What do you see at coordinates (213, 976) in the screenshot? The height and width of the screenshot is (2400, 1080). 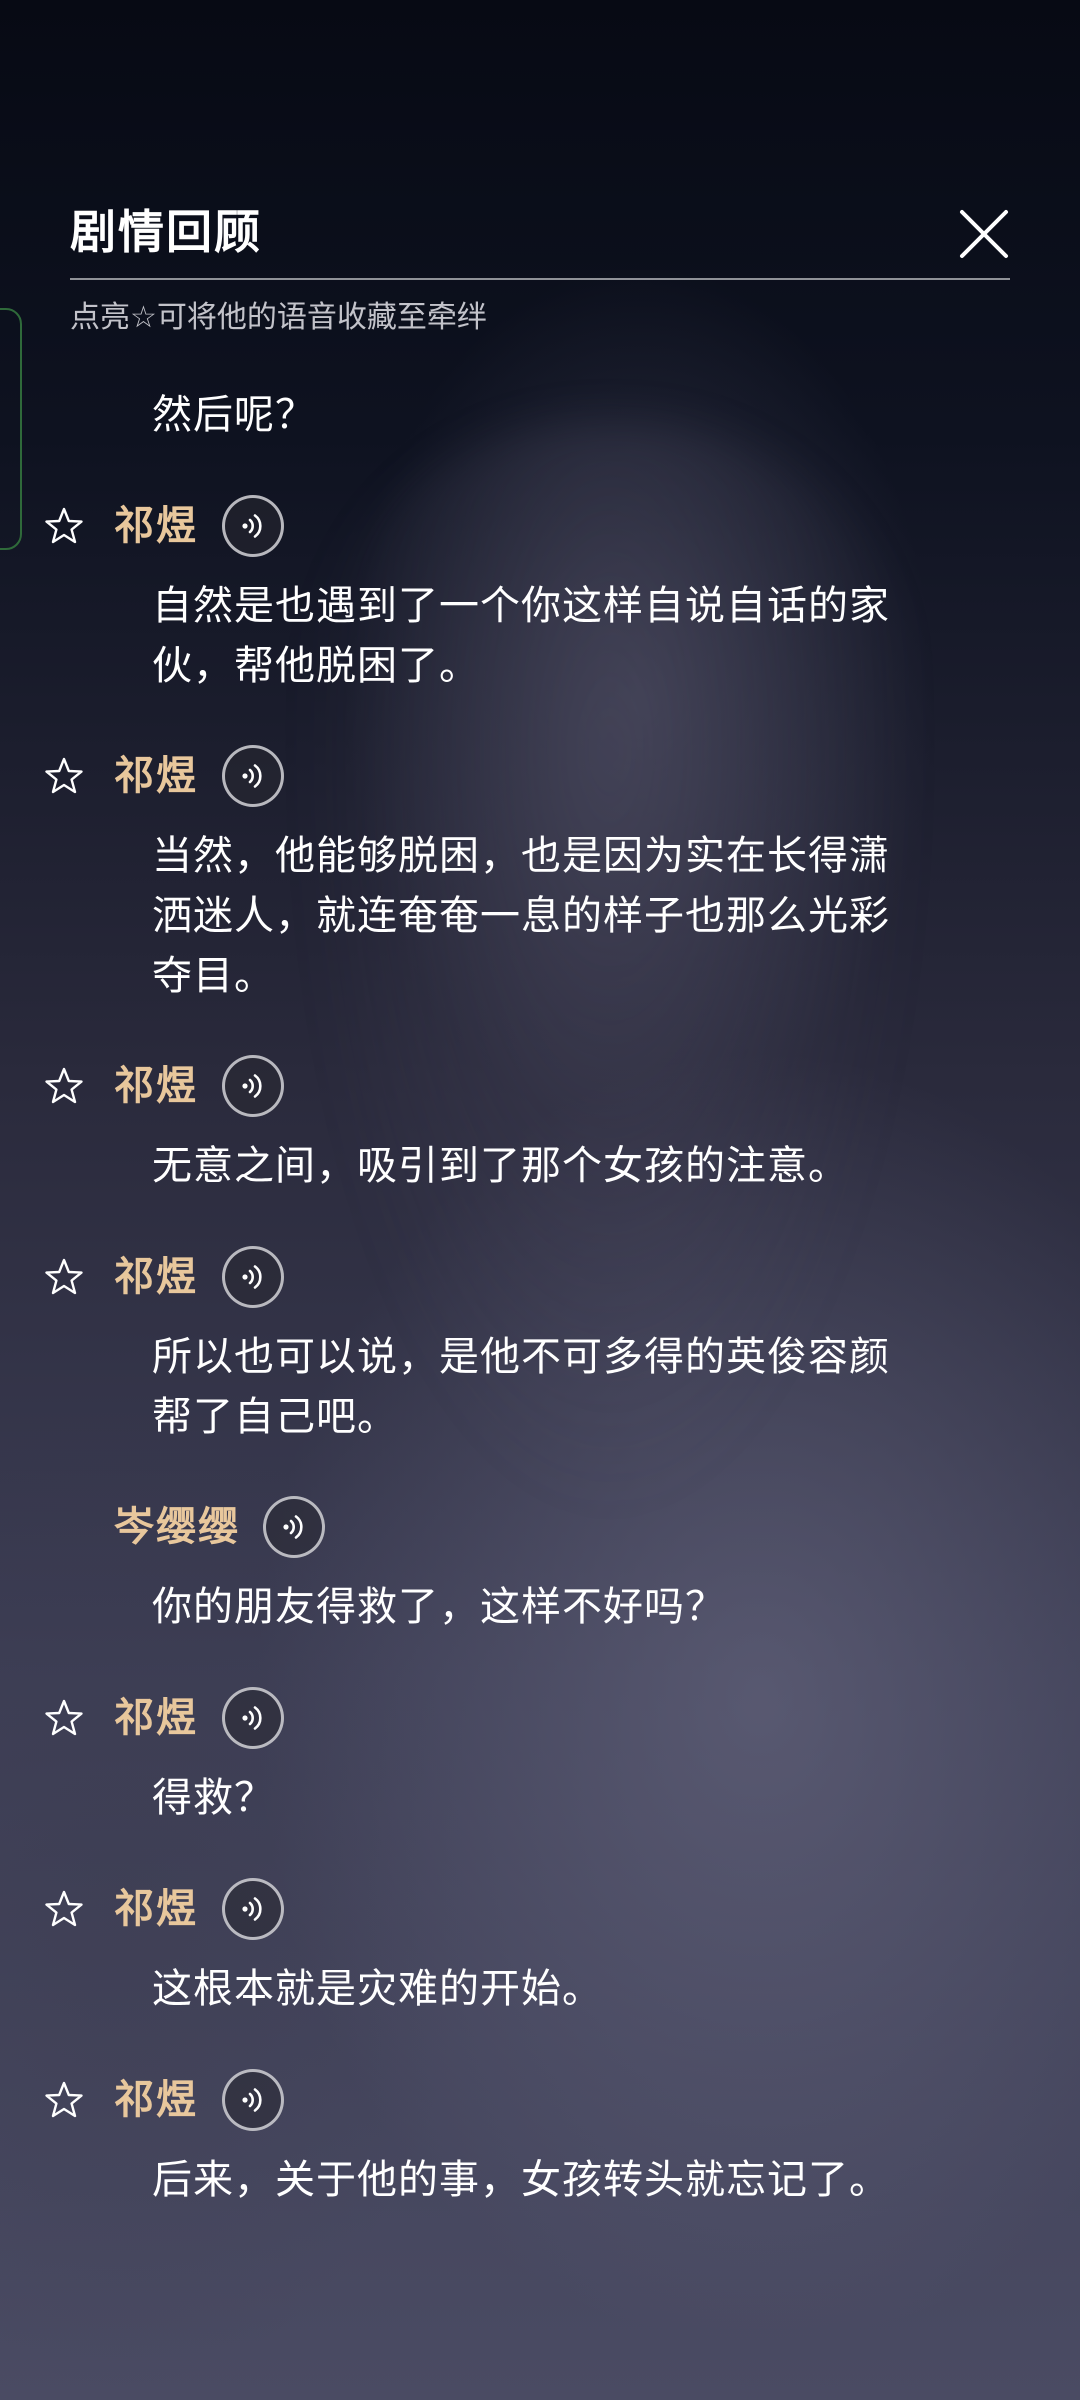 I see `dialogue-line: 夺目。` at bounding box center [213, 976].